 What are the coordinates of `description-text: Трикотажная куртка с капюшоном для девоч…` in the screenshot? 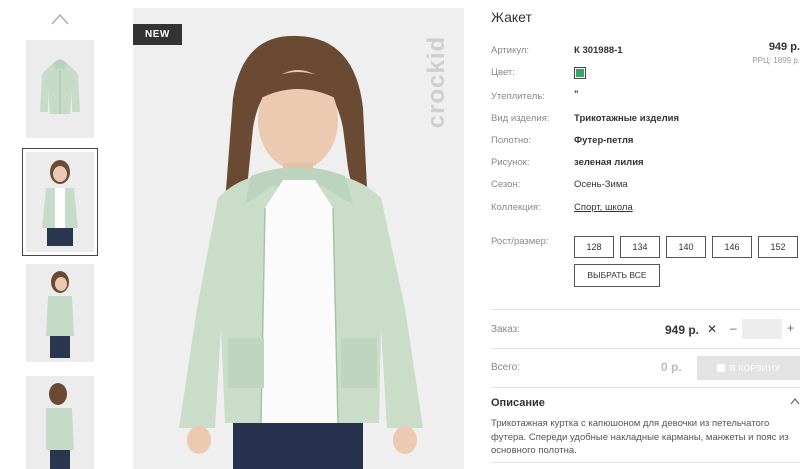 It's located at (640, 437).